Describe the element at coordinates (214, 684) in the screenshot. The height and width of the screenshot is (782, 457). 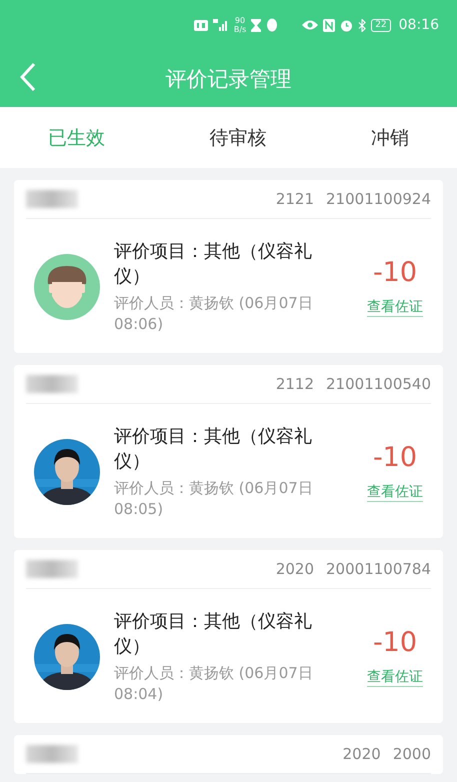
I see `evaluator-info: 评价人员：黄扬钦 (06月07日 08:04)` at that location.